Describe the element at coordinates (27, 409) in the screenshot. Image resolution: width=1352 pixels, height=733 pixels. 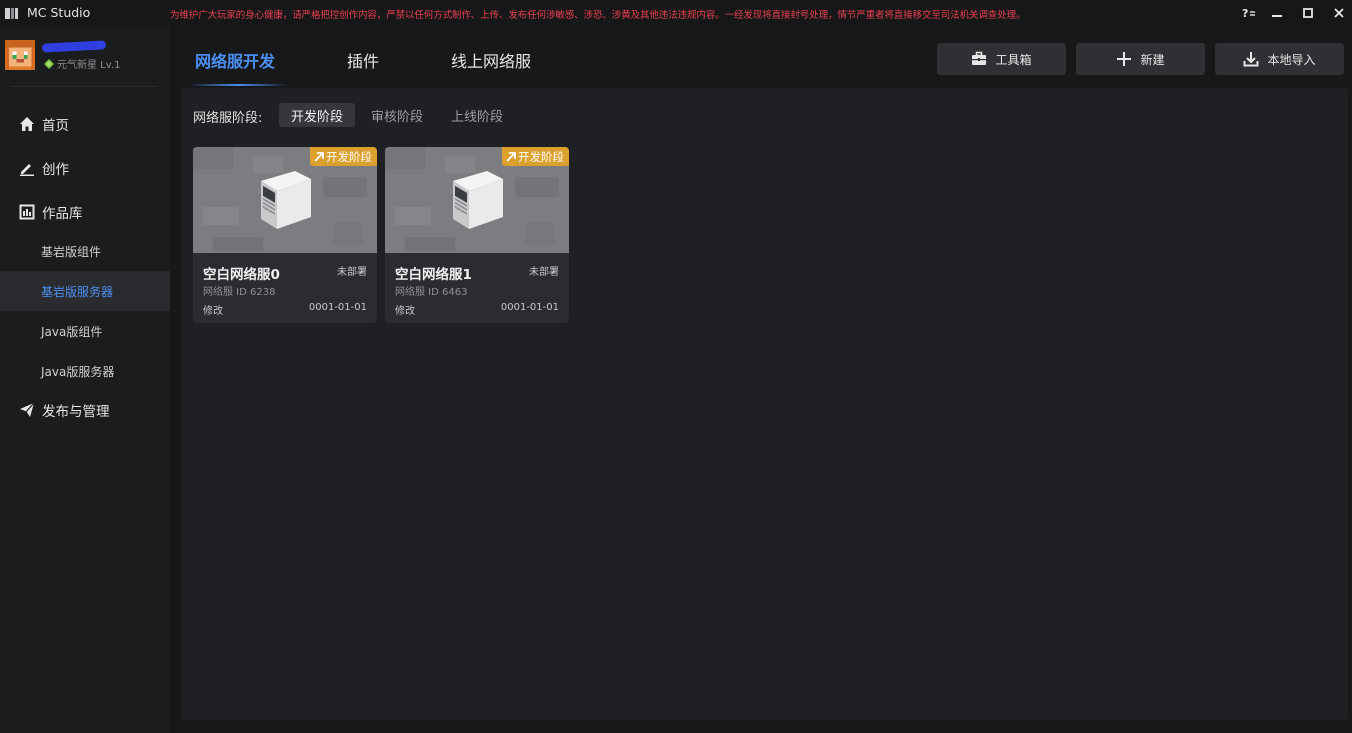
I see `send-icon` at that location.